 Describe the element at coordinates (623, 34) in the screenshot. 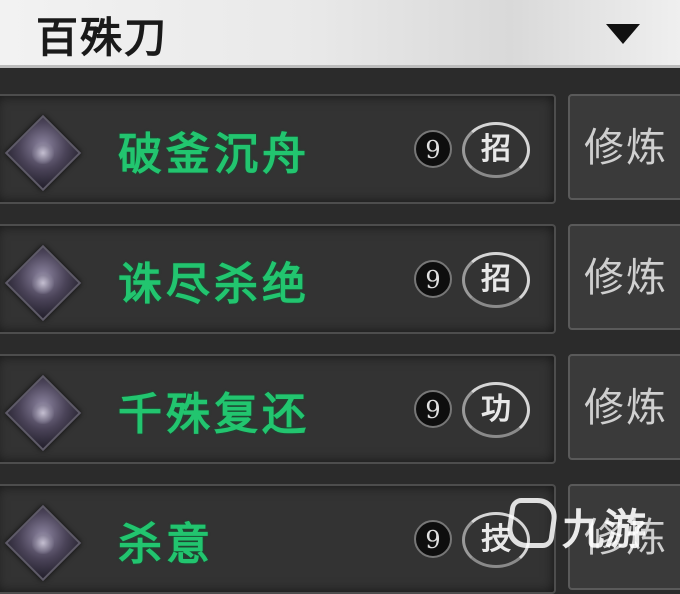

I see `caret-down-icon` at that location.